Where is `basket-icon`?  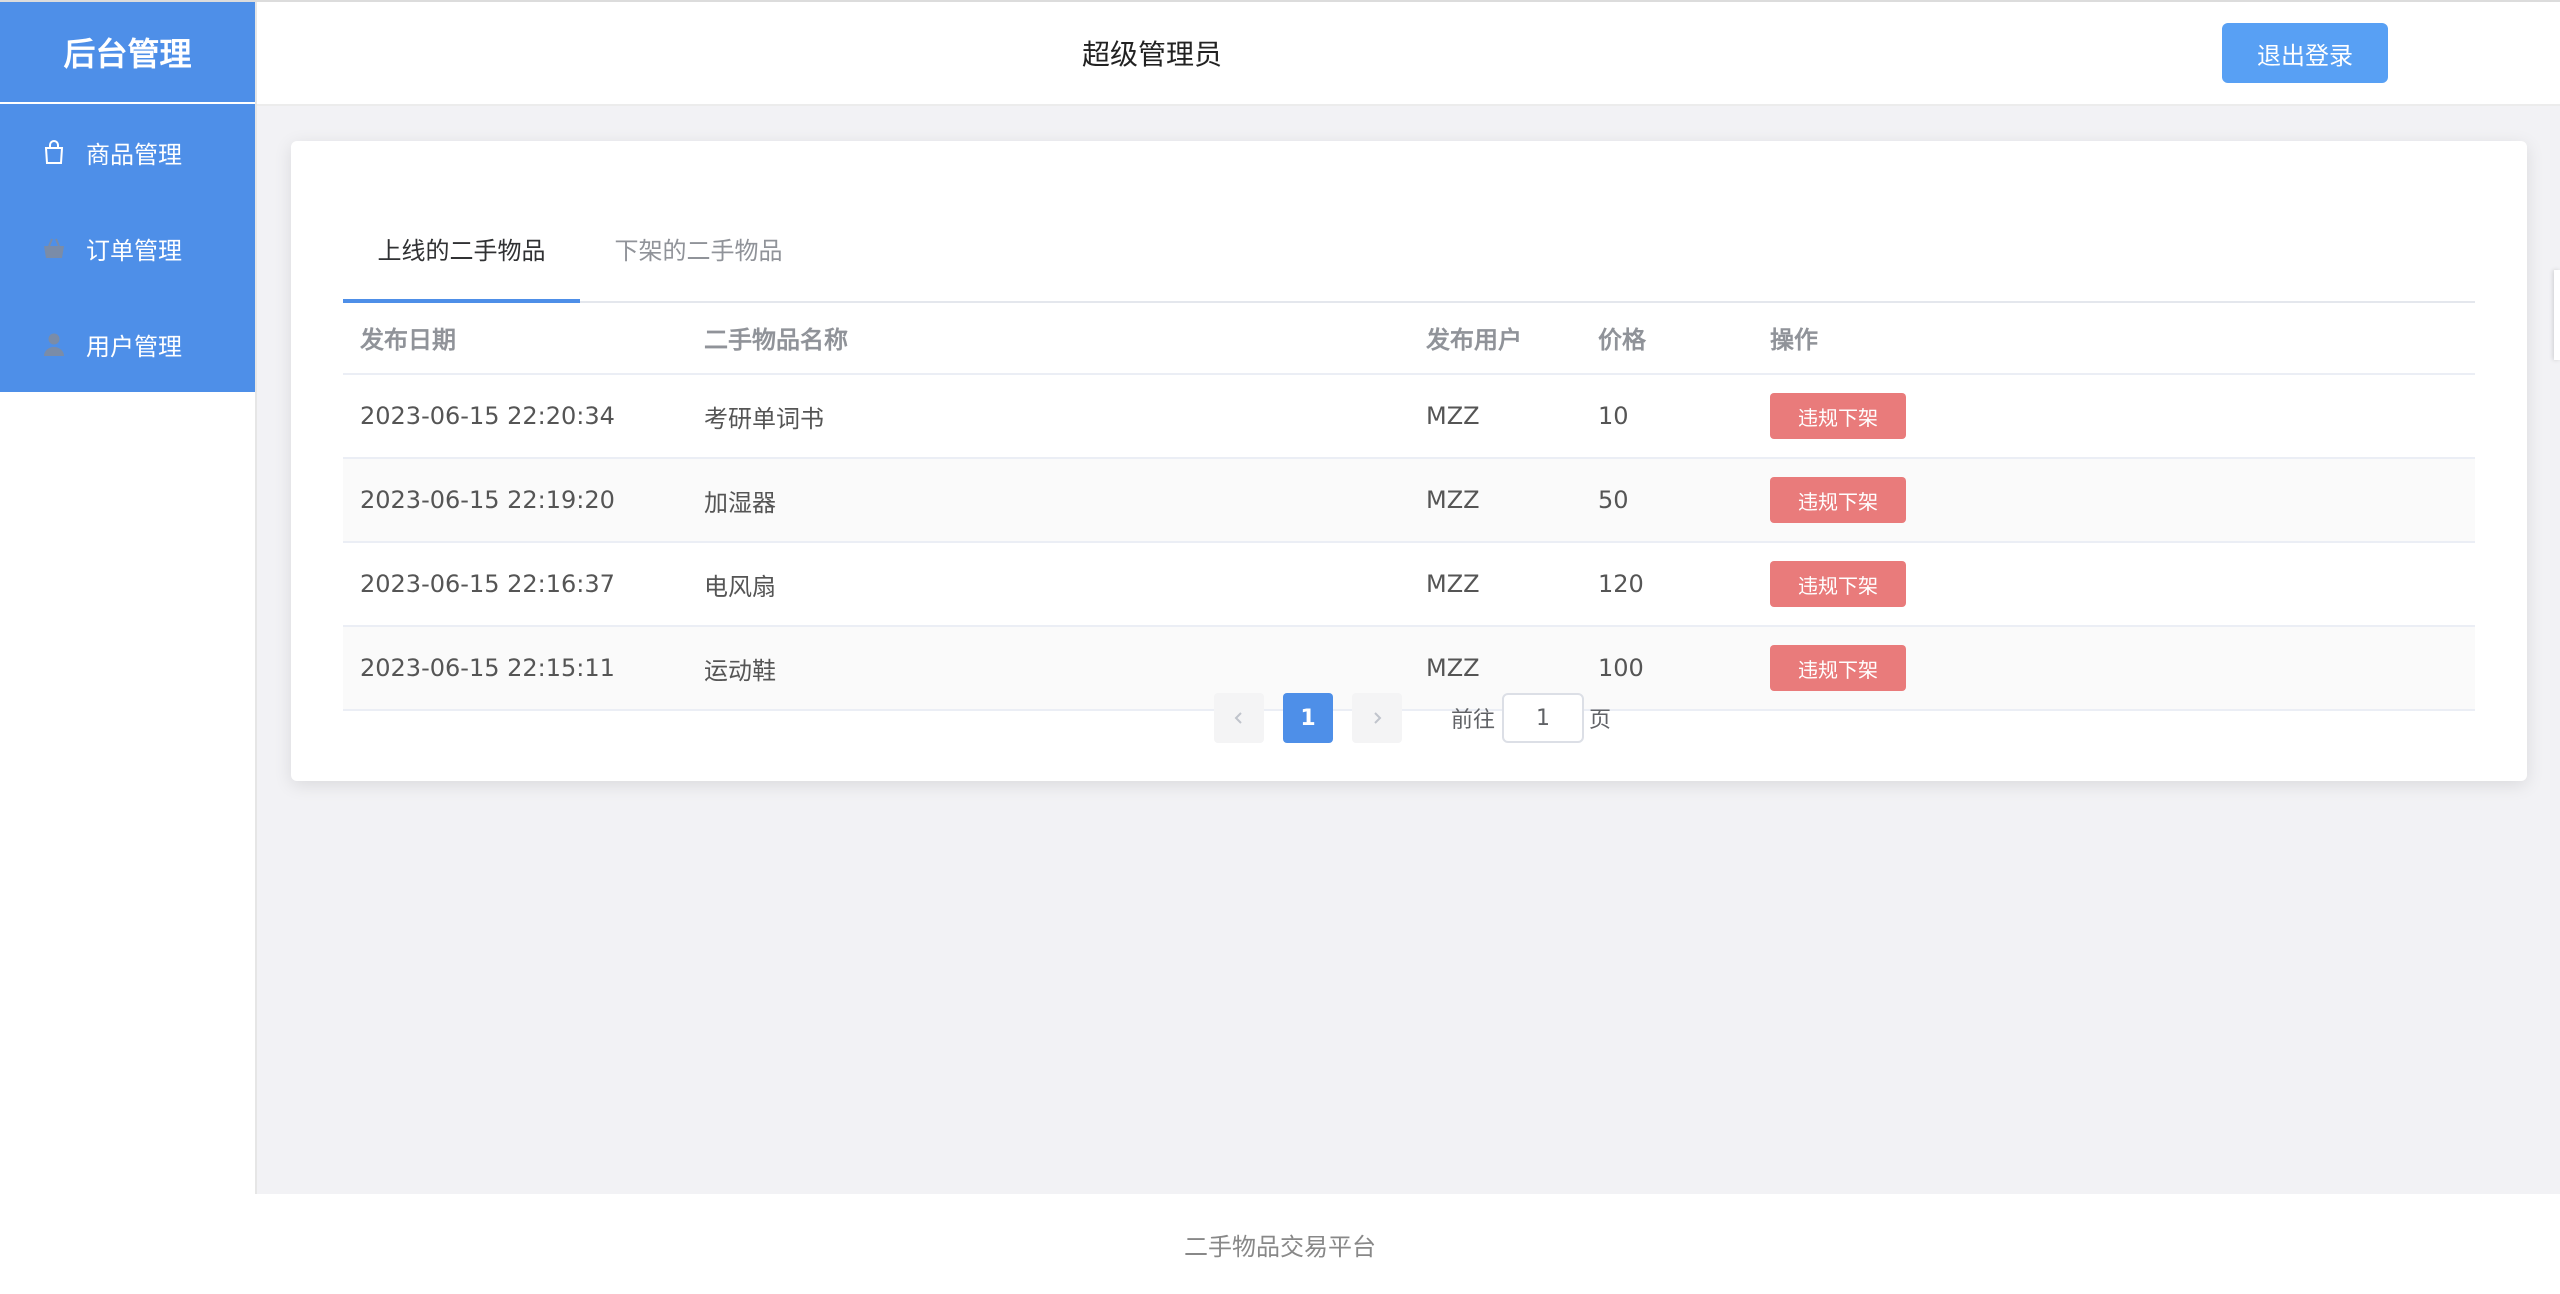
basket-icon is located at coordinates (54, 248).